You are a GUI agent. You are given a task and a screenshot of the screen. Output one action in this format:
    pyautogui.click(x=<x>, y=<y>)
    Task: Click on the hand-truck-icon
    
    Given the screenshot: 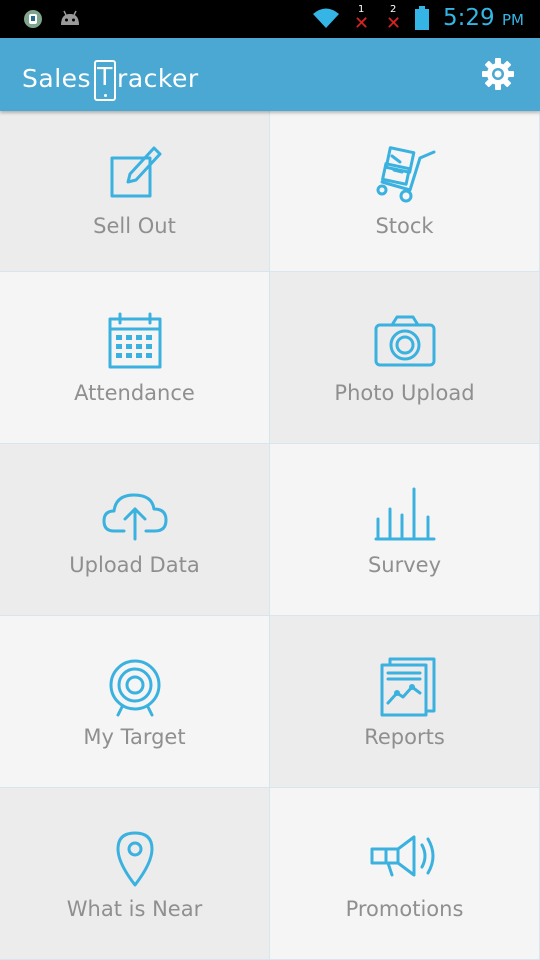 What is the action you would take?
    pyautogui.click(x=405, y=174)
    